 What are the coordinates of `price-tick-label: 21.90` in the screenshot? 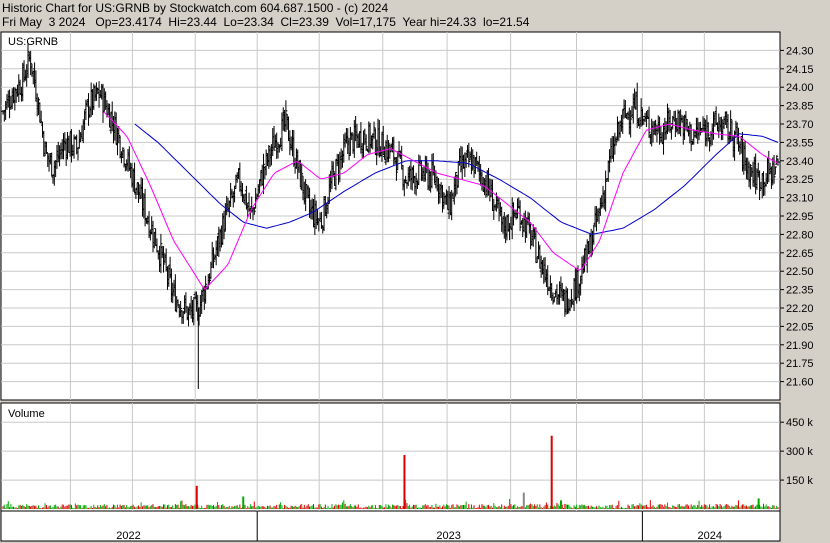 It's located at (800, 346).